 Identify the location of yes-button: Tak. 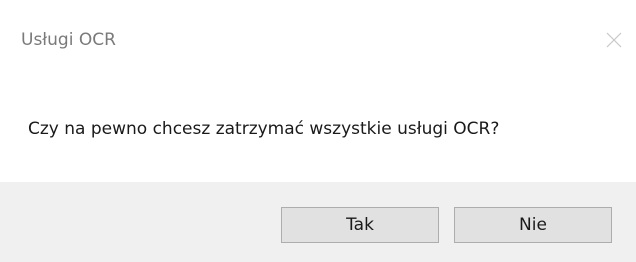
(360, 225).